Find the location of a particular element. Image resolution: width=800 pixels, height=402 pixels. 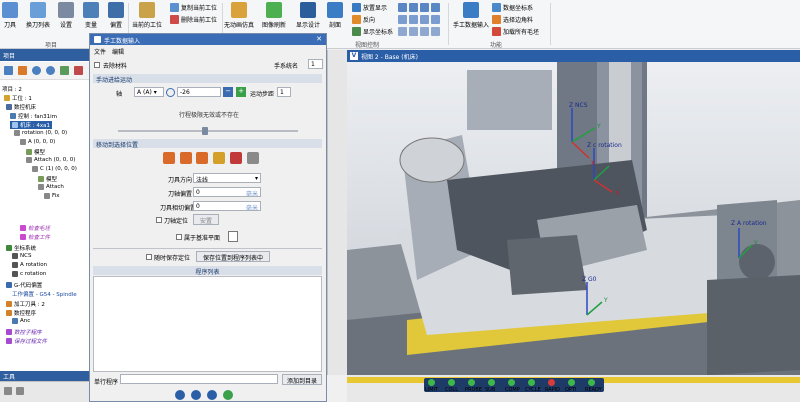

tool-dir-select: 法线 ▾ is located at coordinates (227, 178).